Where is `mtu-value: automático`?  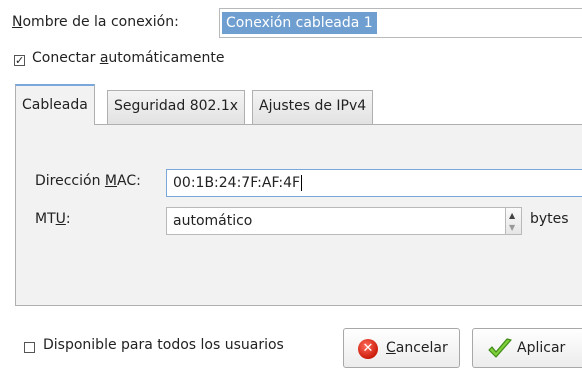
mtu-value: automático is located at coordinates (213, 221).